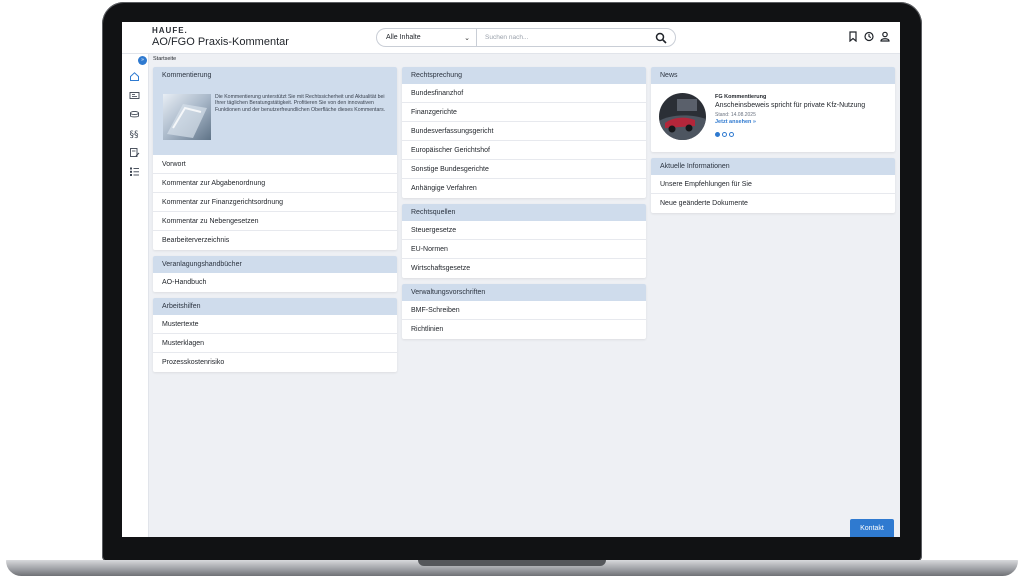  I want to click on brand: HAUFE. AO/FGO Praxis-Kommentar, so click(220, 37).